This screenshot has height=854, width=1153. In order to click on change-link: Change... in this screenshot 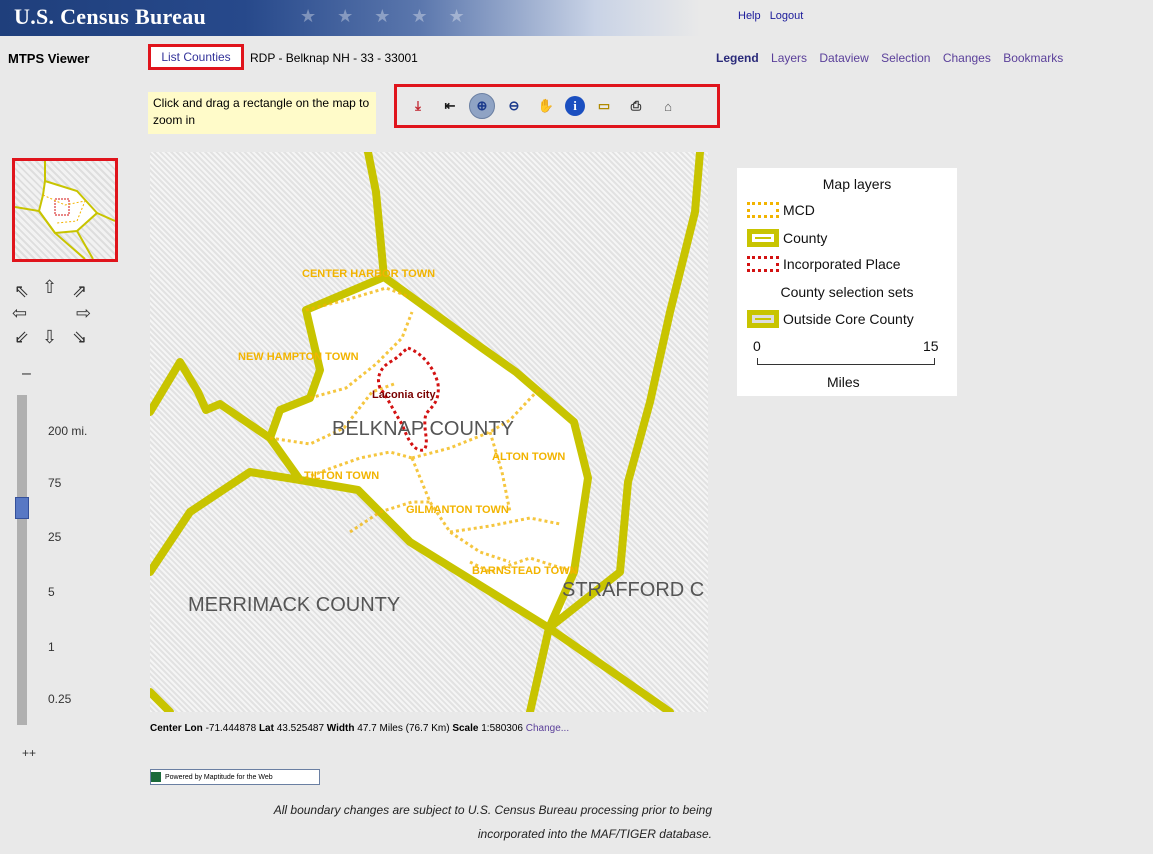, I will do `click(547, 728)`.